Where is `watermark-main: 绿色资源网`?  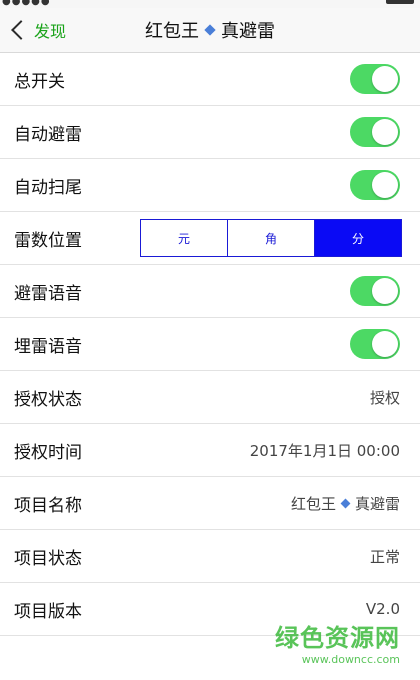
watermark-main: 绿色资源网 is located at coordinates (337, 638).